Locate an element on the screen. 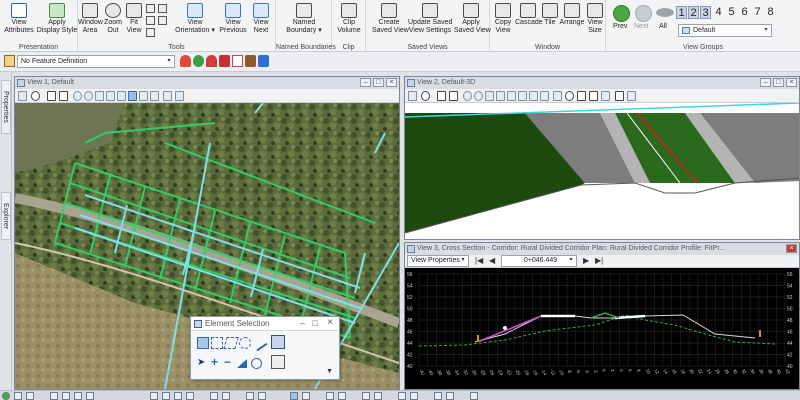 The width and height of the screenshot is (800, 400). chevron-down-icon: ▼ is located at coordinates (329, 371).